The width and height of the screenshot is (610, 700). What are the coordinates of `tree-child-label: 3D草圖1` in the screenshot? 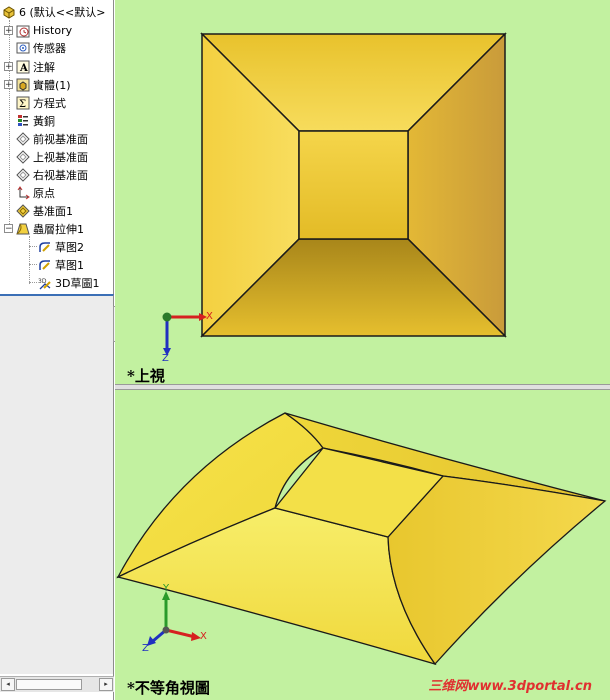 It's located at (77, 283).